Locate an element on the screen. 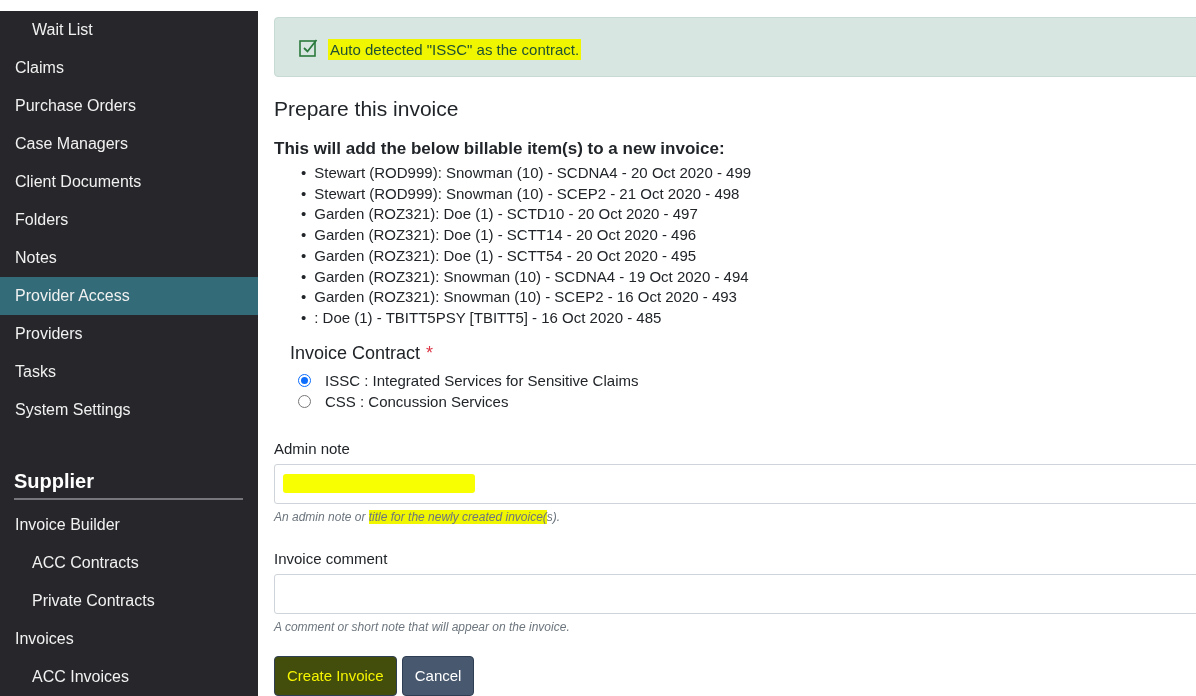 The image size is (1196, 696). alert-text: Auto detected "ISSC" as the contract. is located at coordinates (455, 49).